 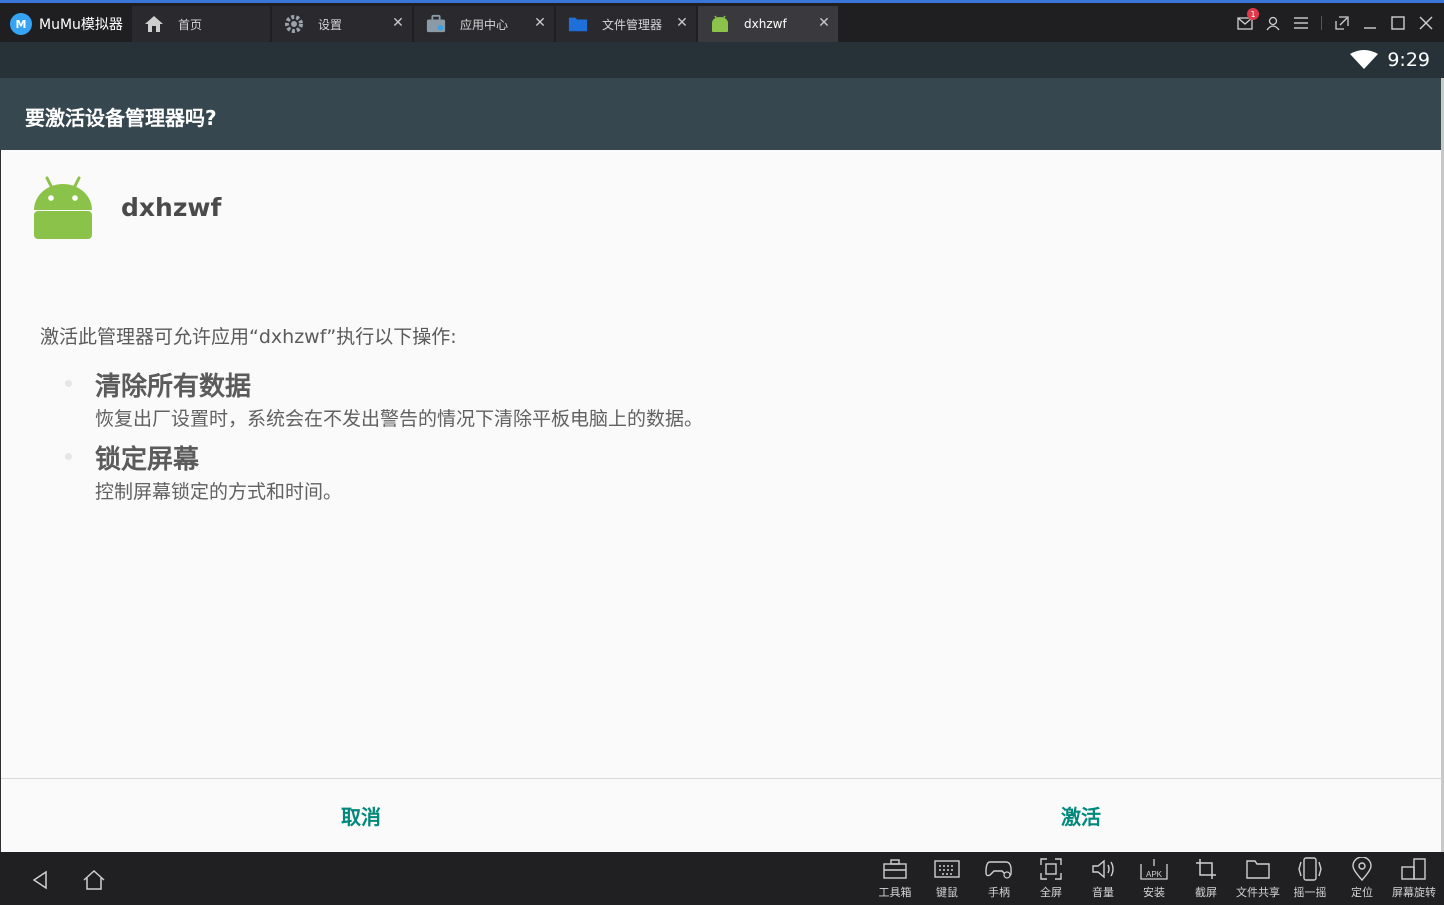 I want to click on fullscreen-icon, so click(x=1051, y=869).